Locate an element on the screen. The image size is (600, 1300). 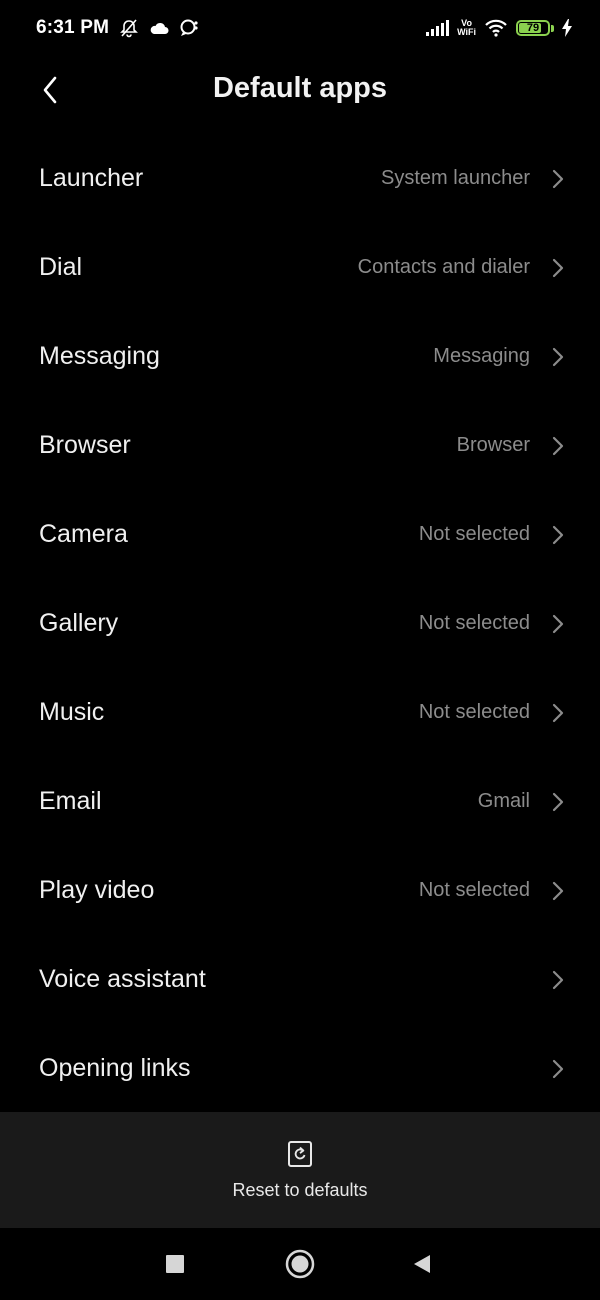
home-button is located at coordinates (300, 1264).